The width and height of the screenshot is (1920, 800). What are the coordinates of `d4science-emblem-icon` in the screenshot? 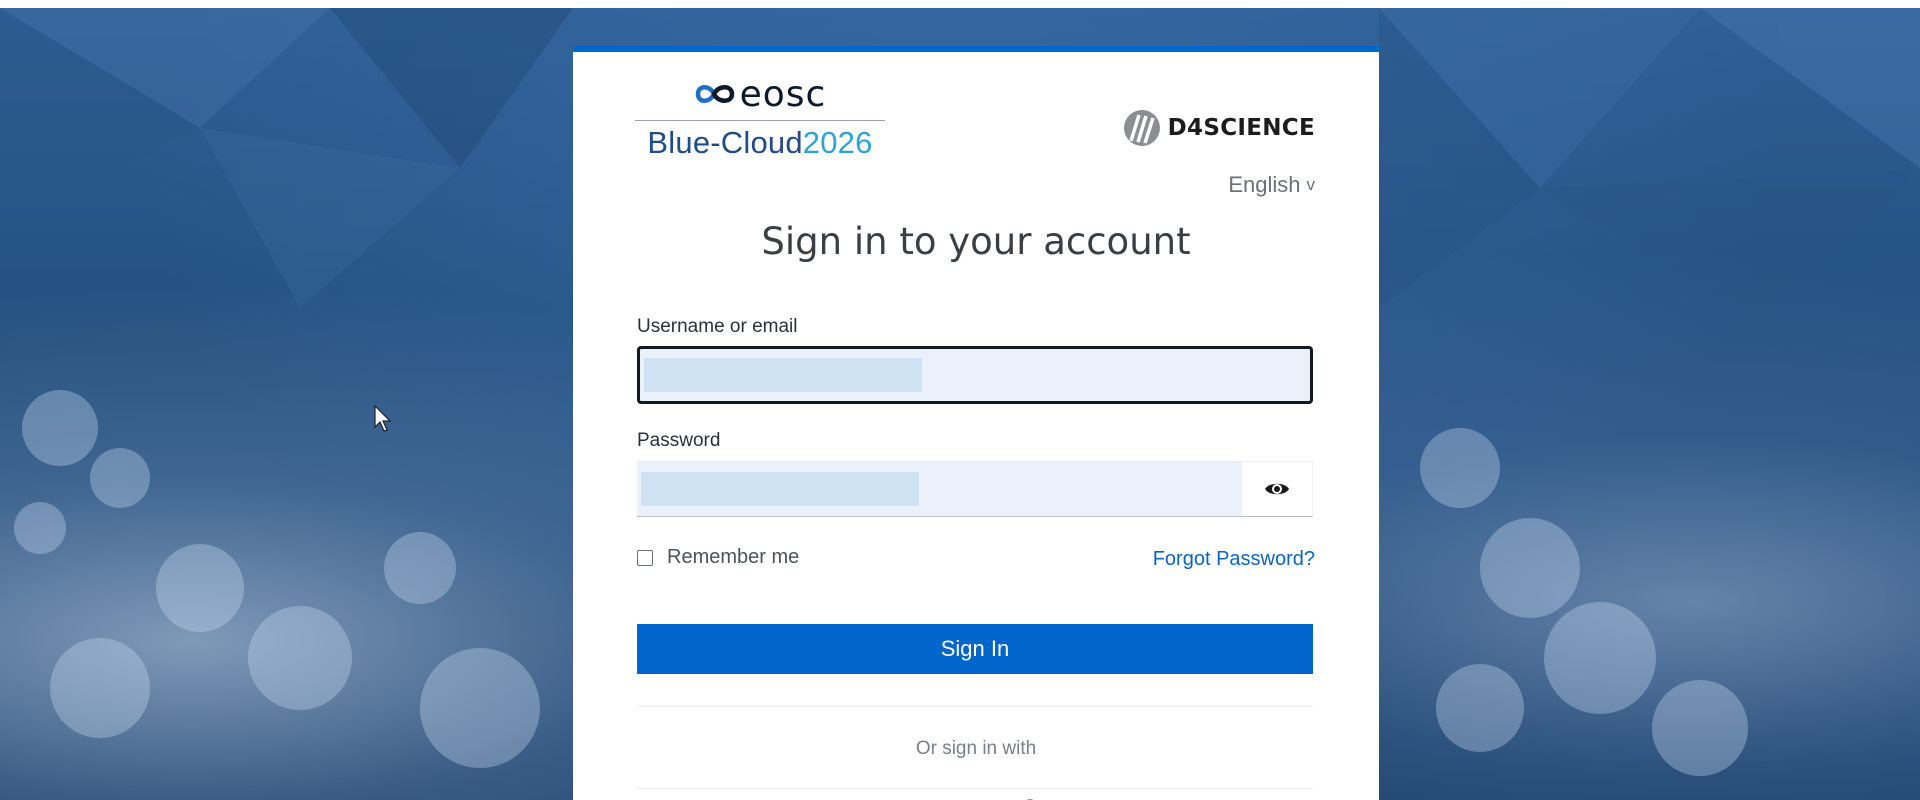 It's located at (1141, 128).